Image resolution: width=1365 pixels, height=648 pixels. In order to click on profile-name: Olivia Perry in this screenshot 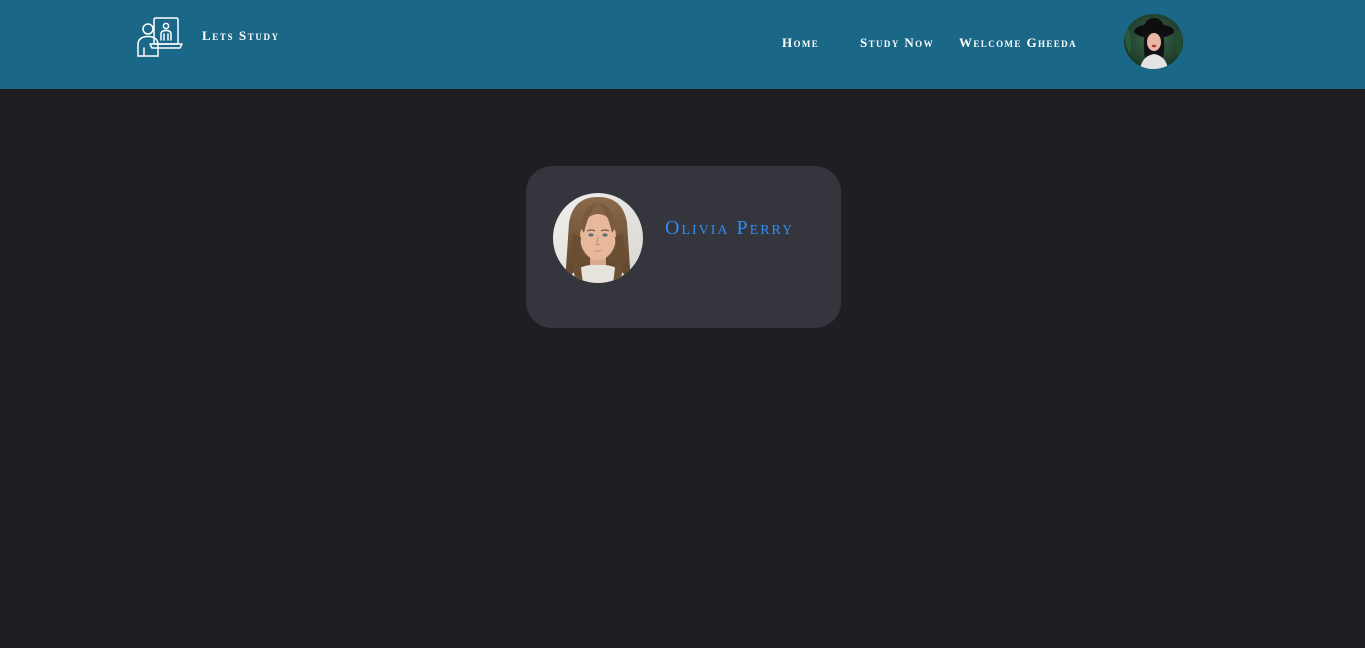, I will do `click(729, 228)`.